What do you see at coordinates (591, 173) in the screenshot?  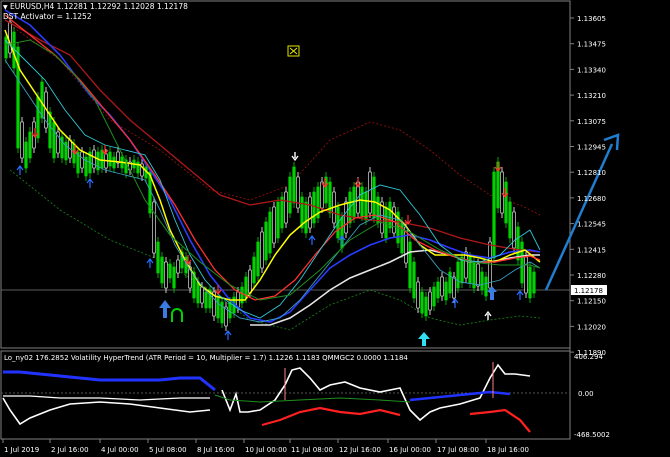 I see `price-tick-label: 1.12810` at bounding box center [591, 173].